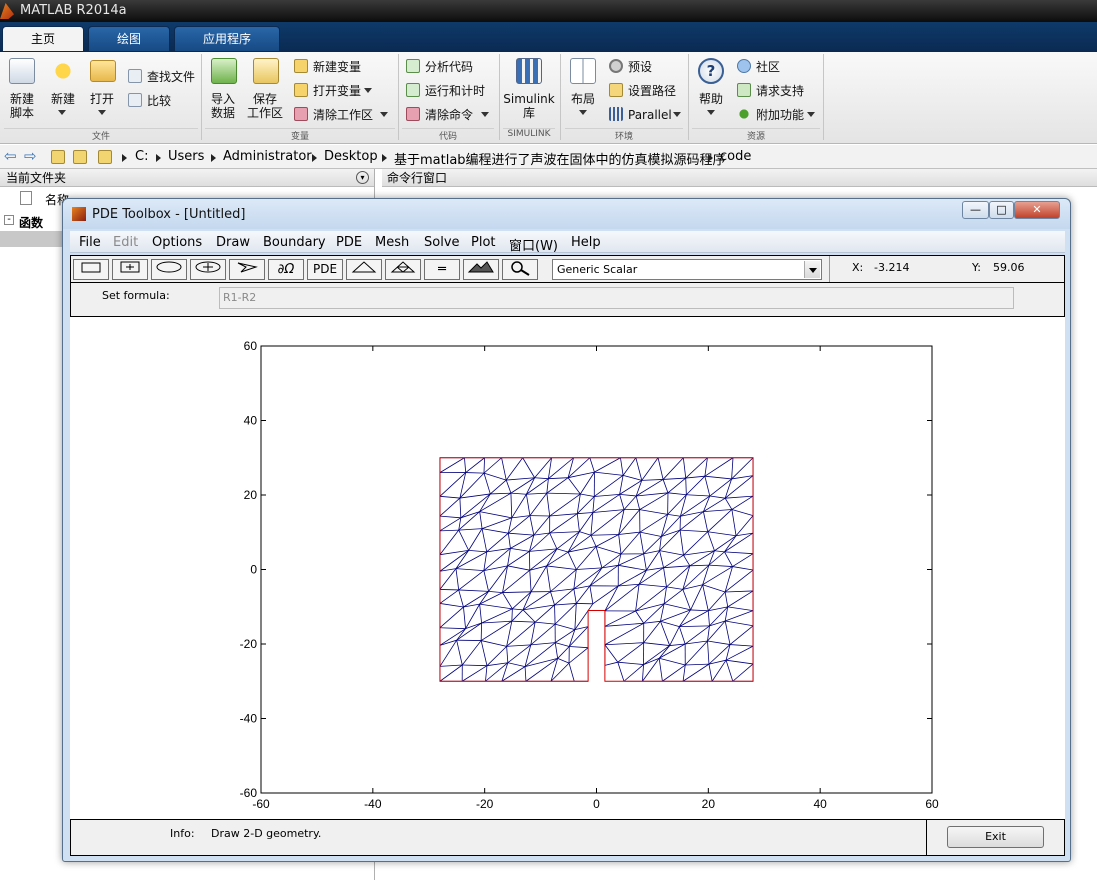 The height and width of the screenshot is (880, 1097). What do you see at coordinates (811, 114) in the screenshot?
I see `add-ons-dropdown-icon` at bounding box center [811, 114].